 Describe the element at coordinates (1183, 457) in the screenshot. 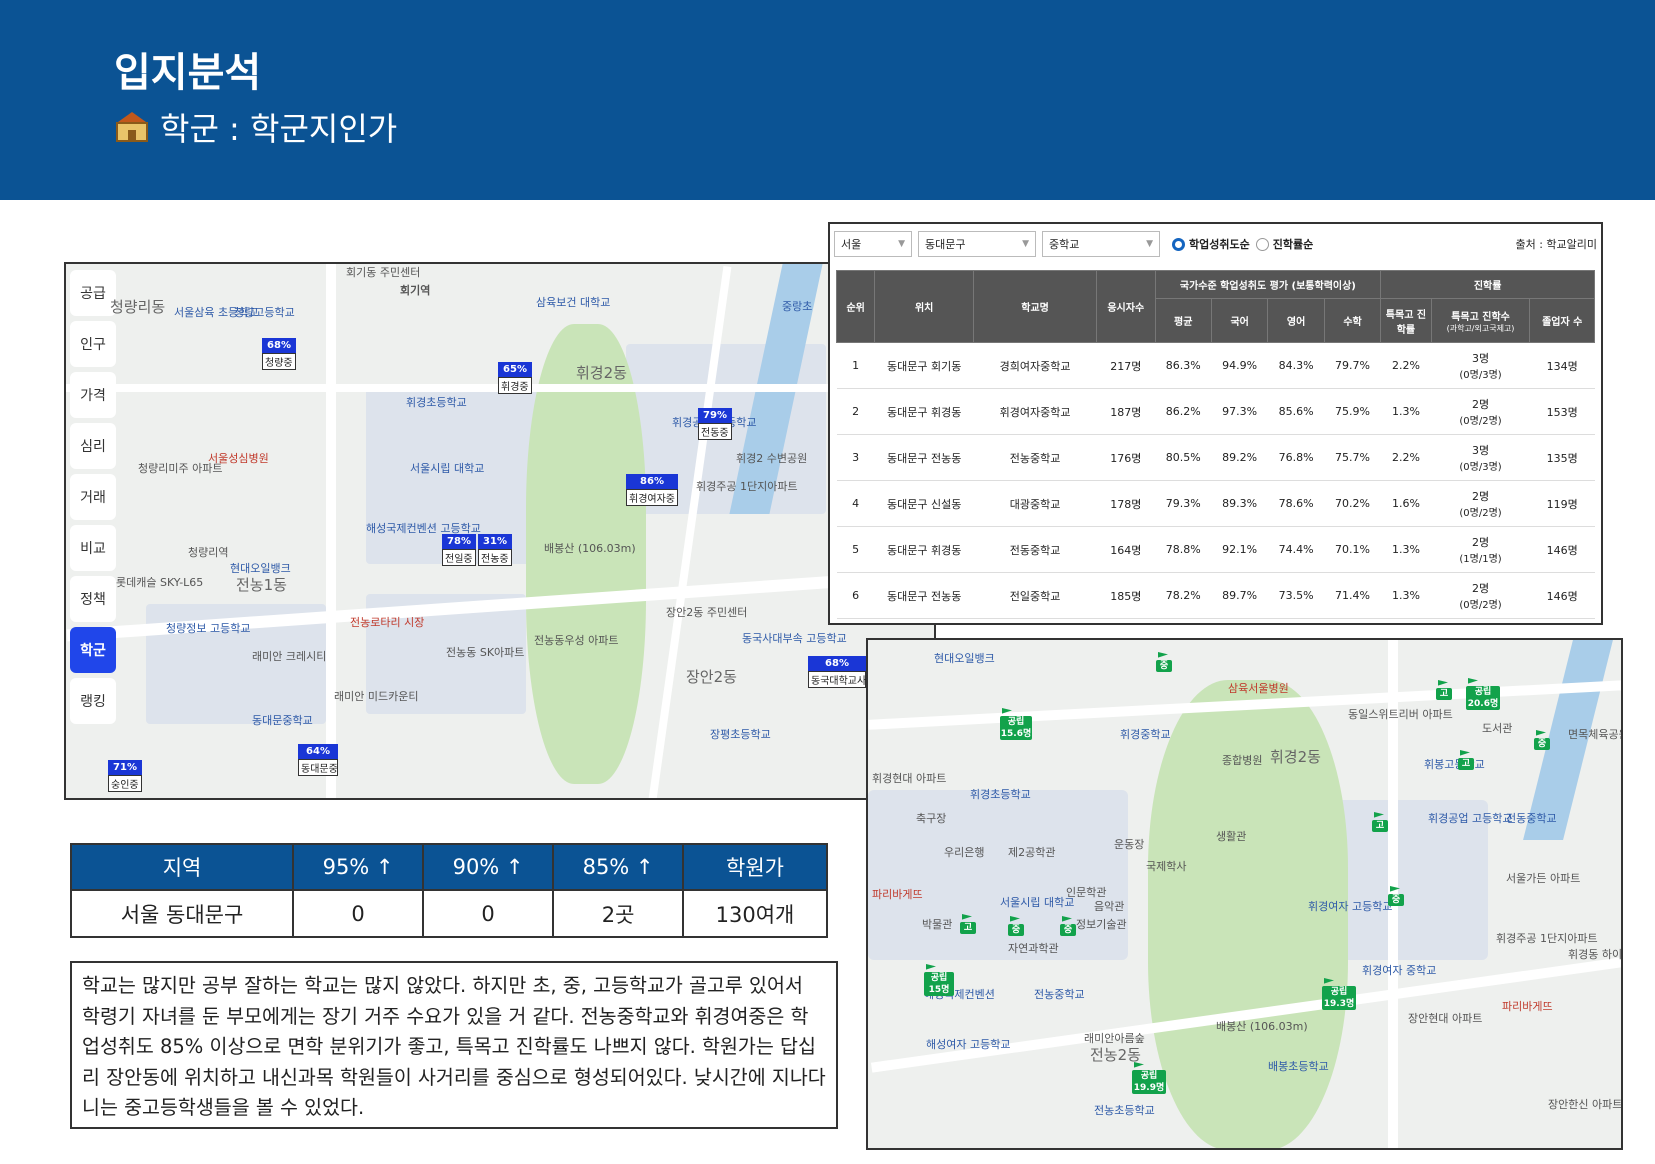

I see `cell-avg: 80.5%` at that location.